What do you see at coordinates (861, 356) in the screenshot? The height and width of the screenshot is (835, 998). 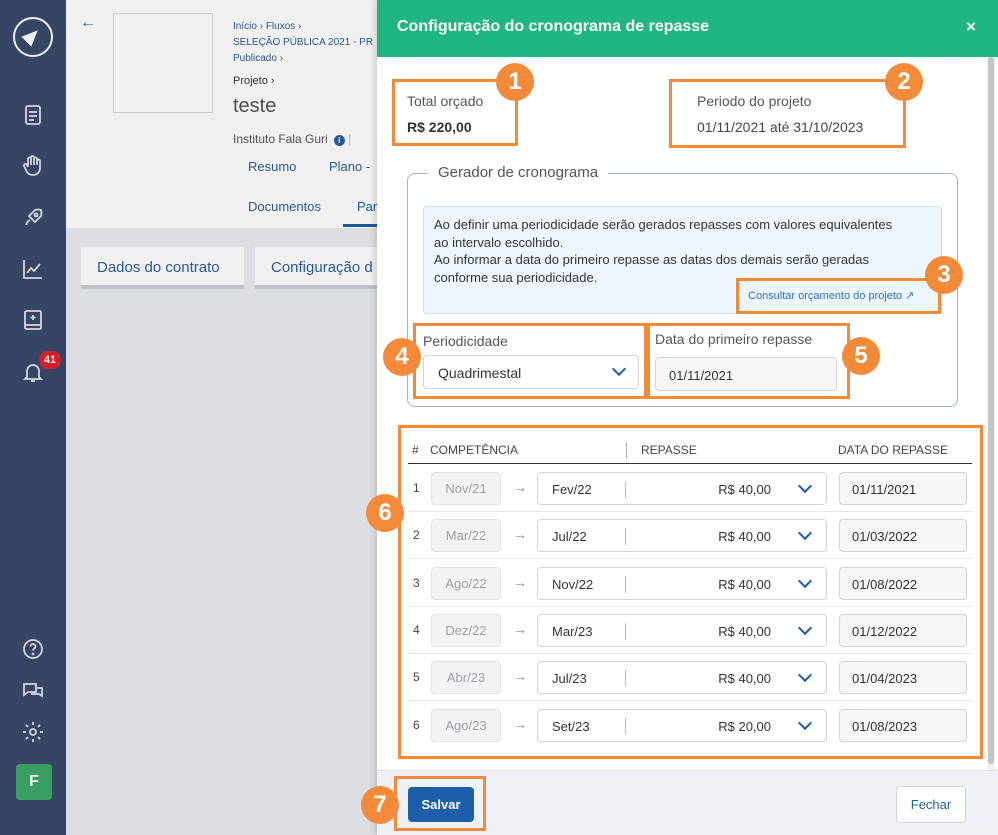 I see `annotation-number: 5` at bounding box center [861, 356].